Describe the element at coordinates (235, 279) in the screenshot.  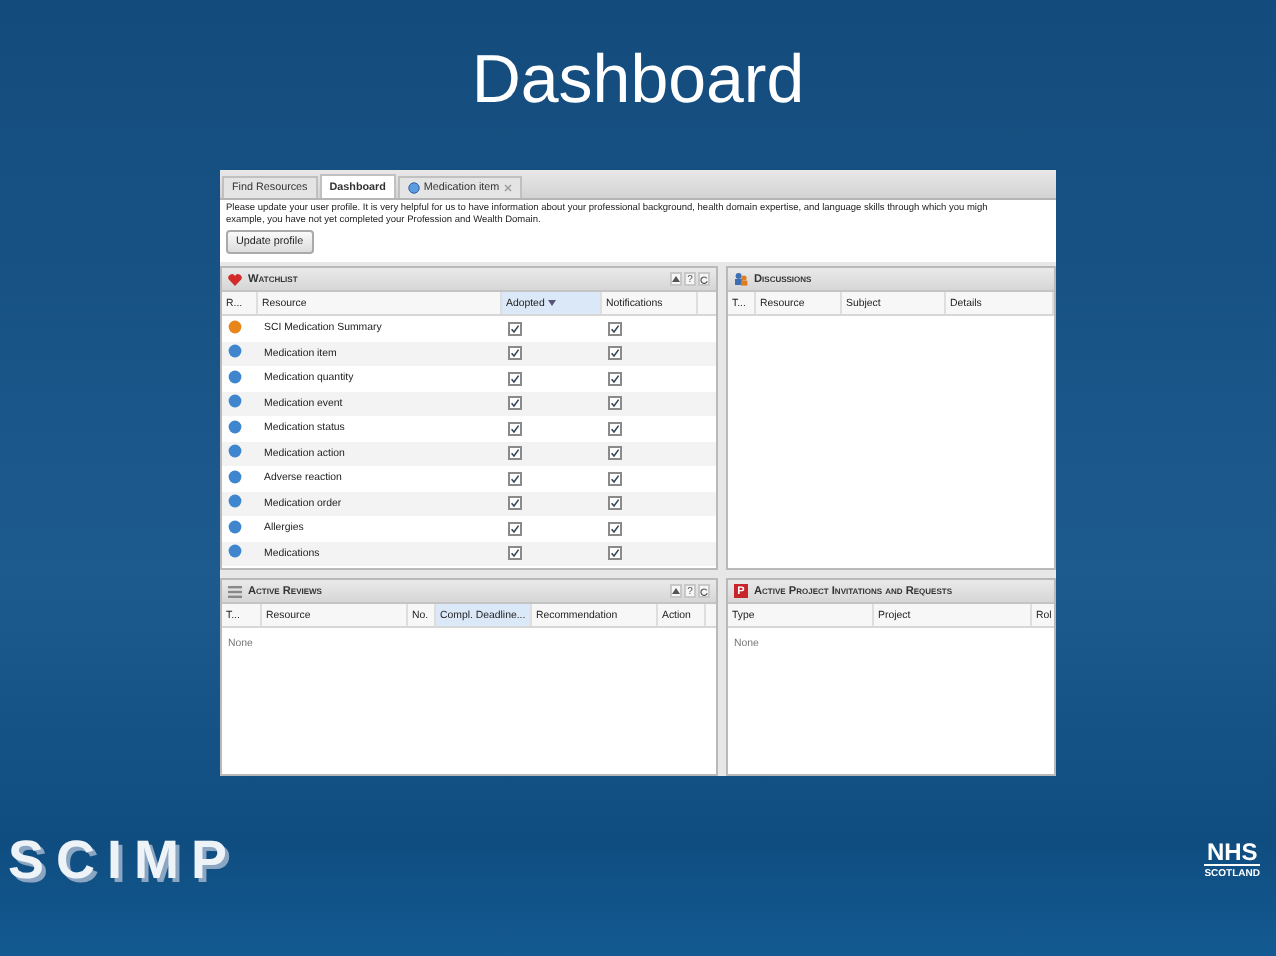
I see `heart-icon` at that location.